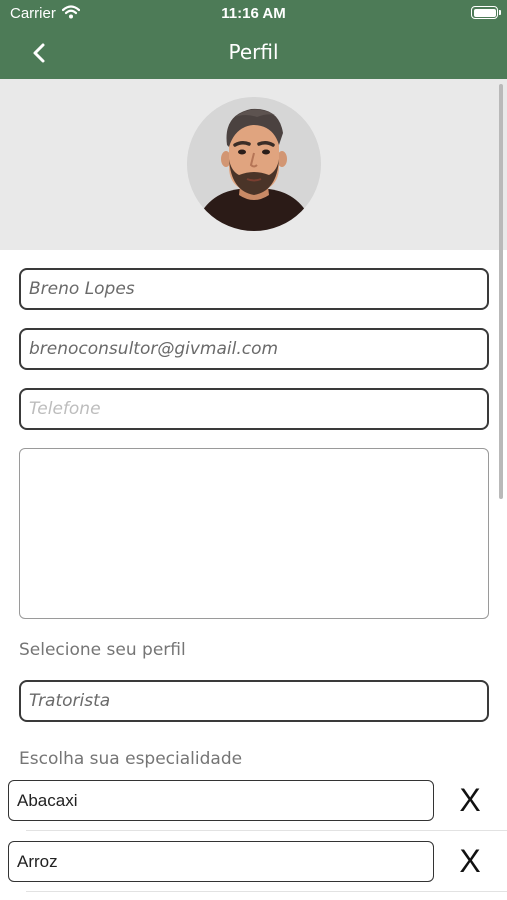 The height and width of the screenshot is (900, 507). Describe the element at coordinates (254, 349) in the screenshot. I see `email-field: brenoconsultor@givmail.com` at that location.